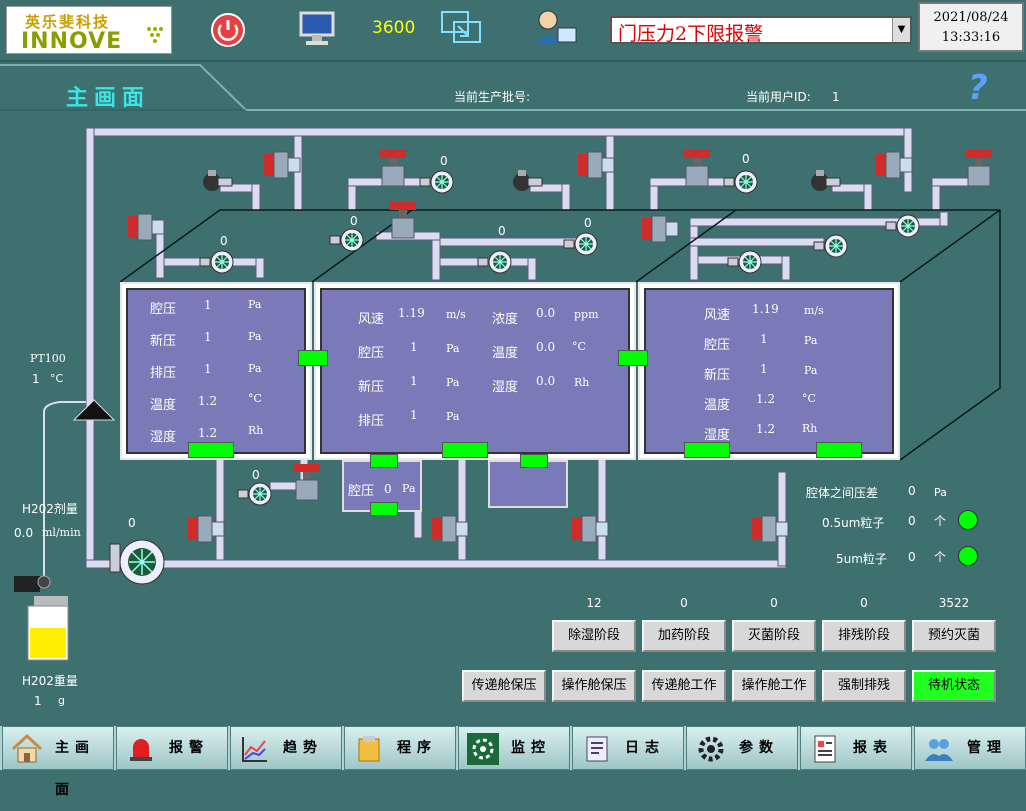 The width and height of the screenshot is (1026, 811). I want to click on dosing-stage-button: 加药阶段, so click(684, 636).